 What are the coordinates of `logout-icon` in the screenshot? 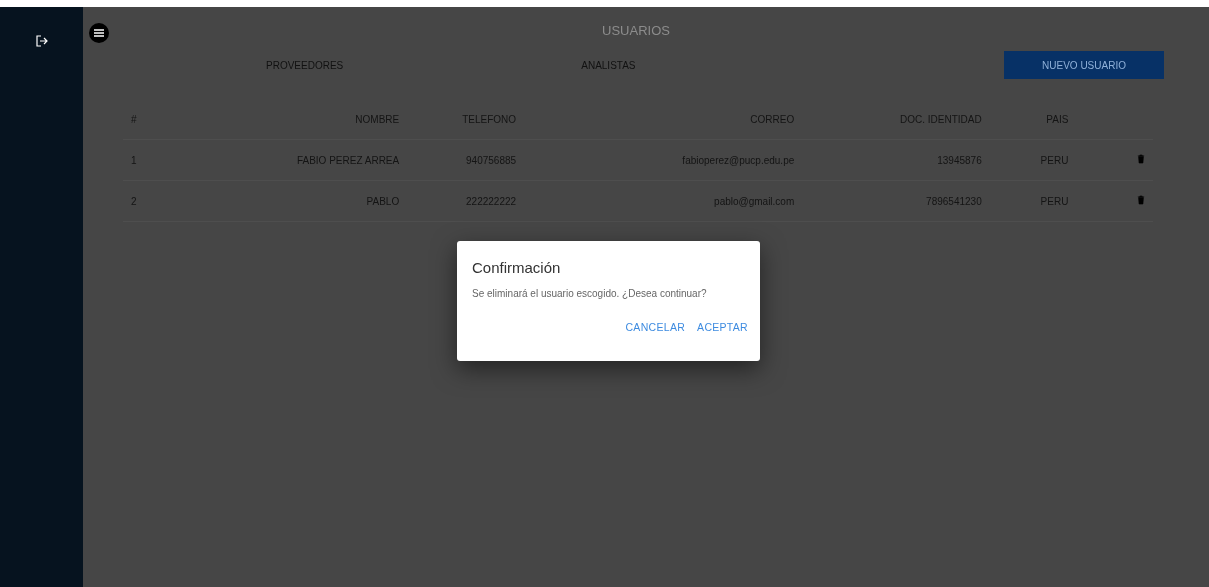 It's located at (41, 41).